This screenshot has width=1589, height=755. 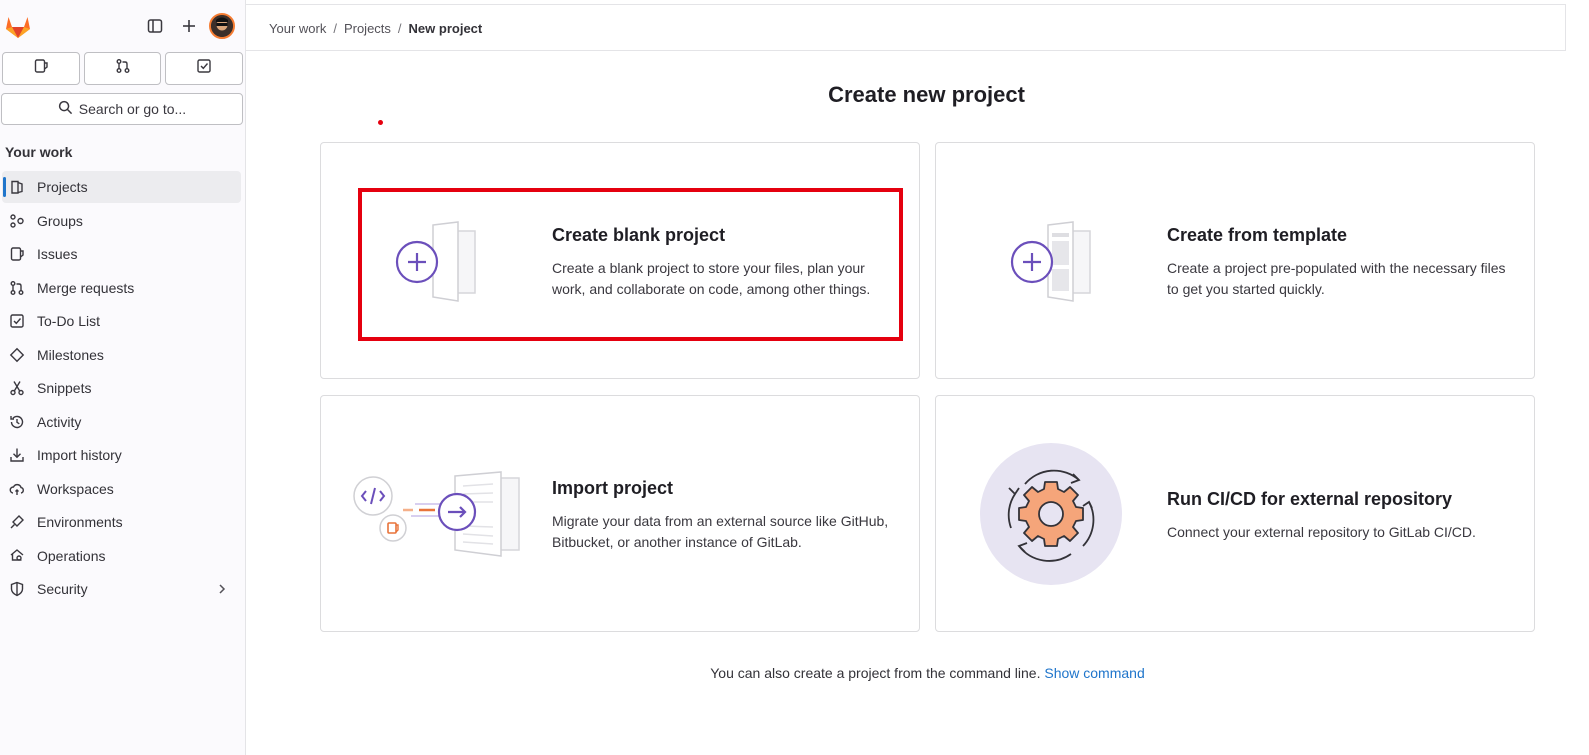 I want to click on sidebar-item-groups: Groups, so click(x=121, y=221).